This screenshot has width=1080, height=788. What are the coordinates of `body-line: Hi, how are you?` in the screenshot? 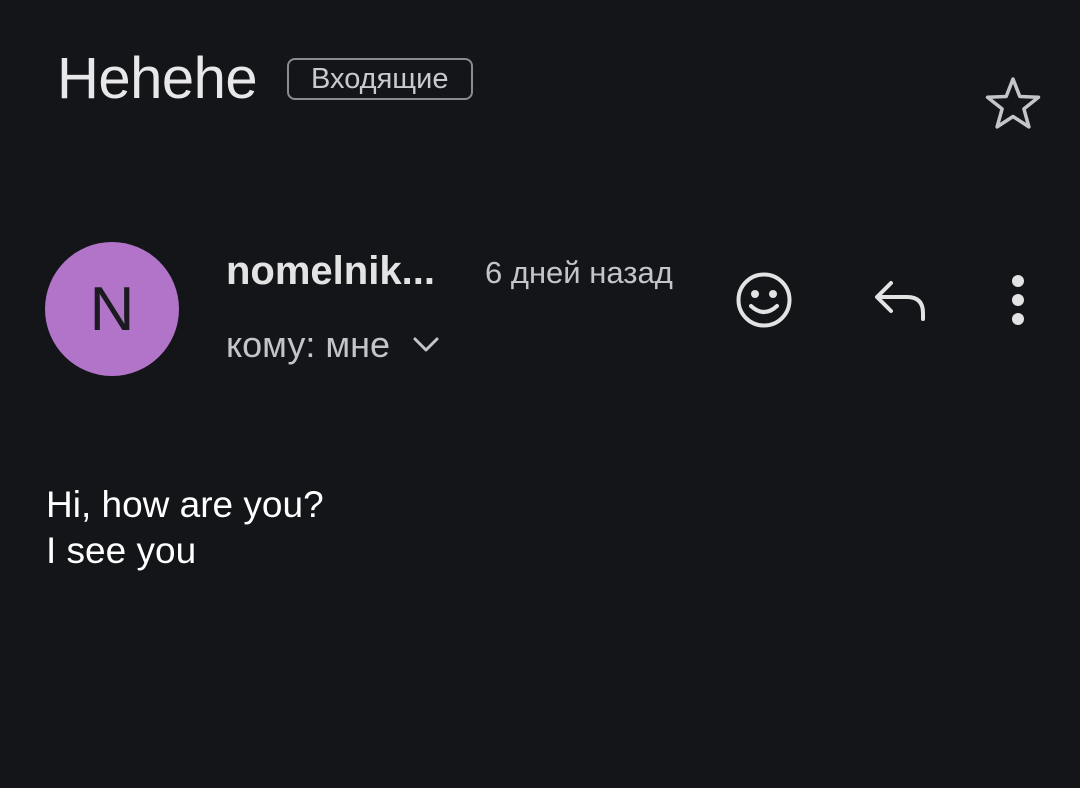 It's located at (185, 504).